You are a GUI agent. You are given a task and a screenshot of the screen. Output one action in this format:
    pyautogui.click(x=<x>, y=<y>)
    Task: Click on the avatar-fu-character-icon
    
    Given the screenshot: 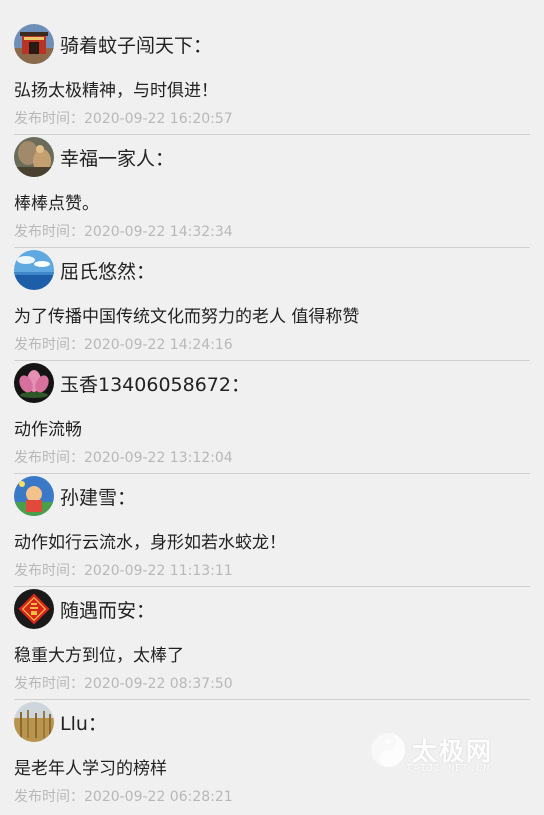 What is the action you would take?
    pyautogui.click(x=34, y=609)
    